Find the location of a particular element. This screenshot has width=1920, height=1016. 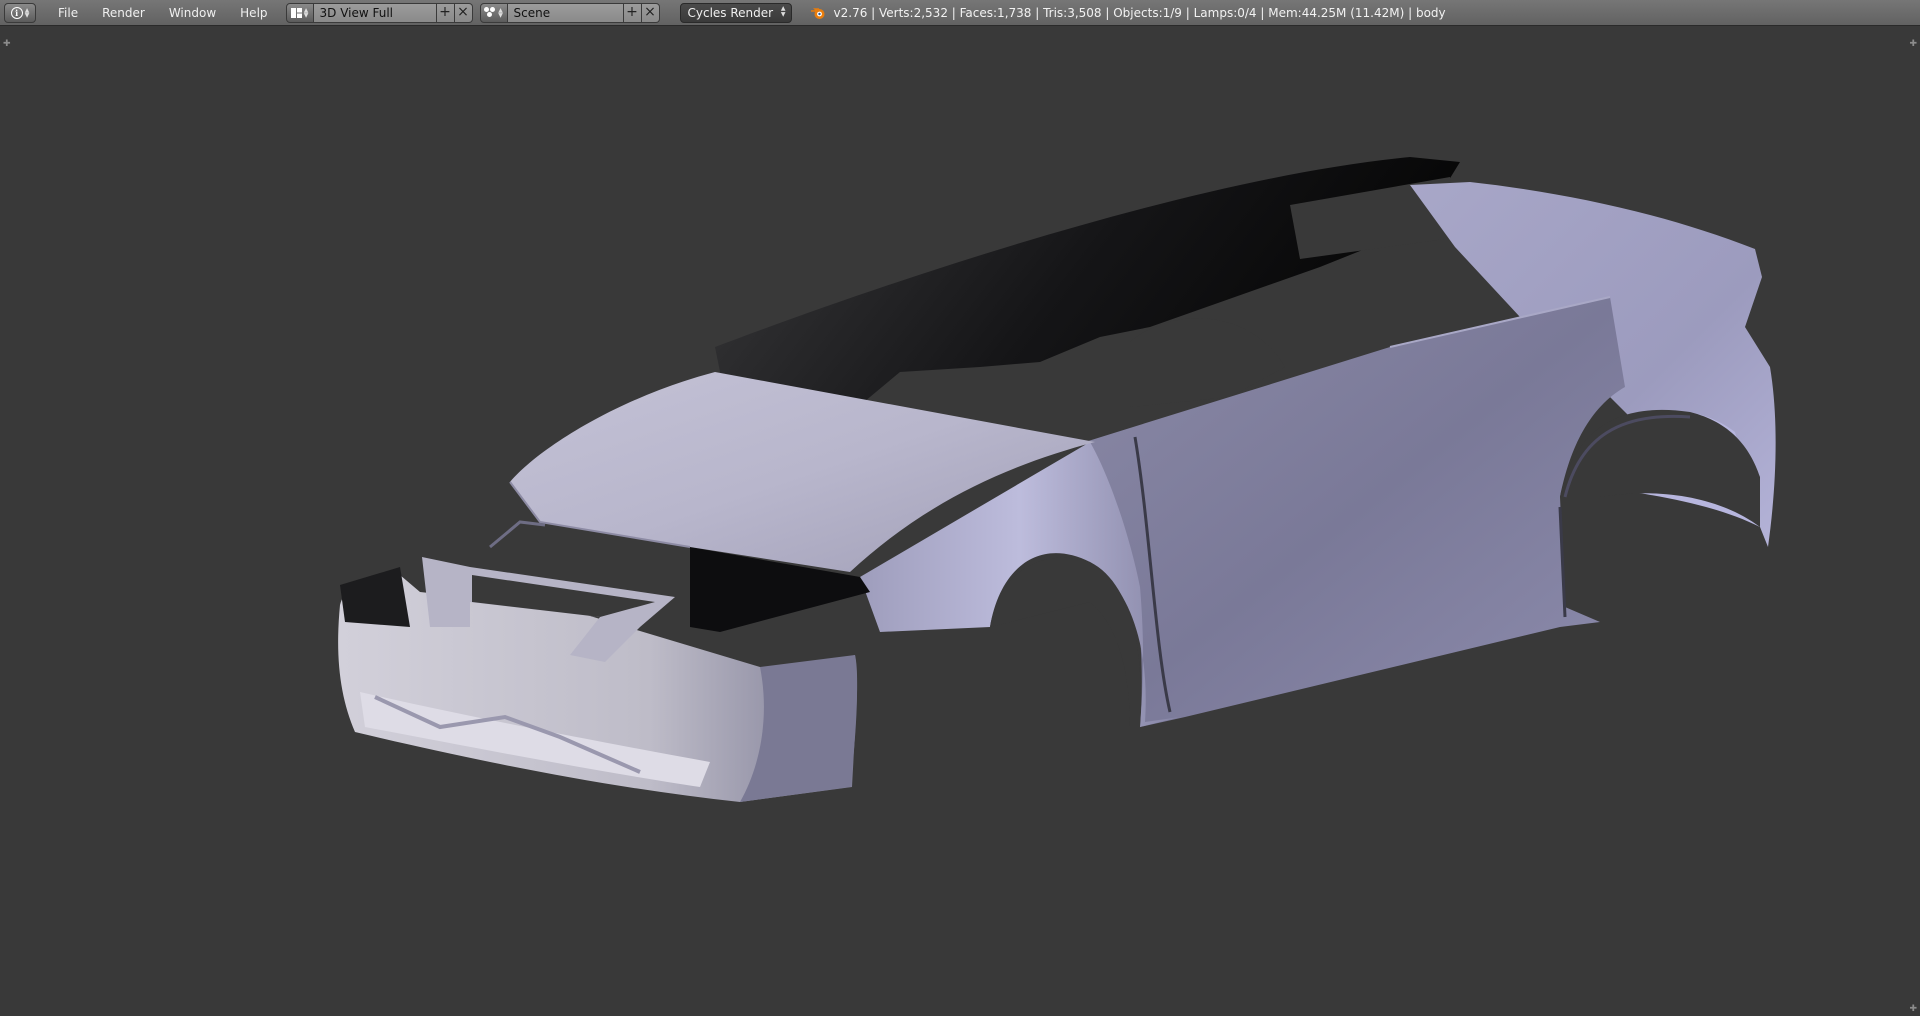

main-menu: File Render Window Help is located at coordinates (163, 13).